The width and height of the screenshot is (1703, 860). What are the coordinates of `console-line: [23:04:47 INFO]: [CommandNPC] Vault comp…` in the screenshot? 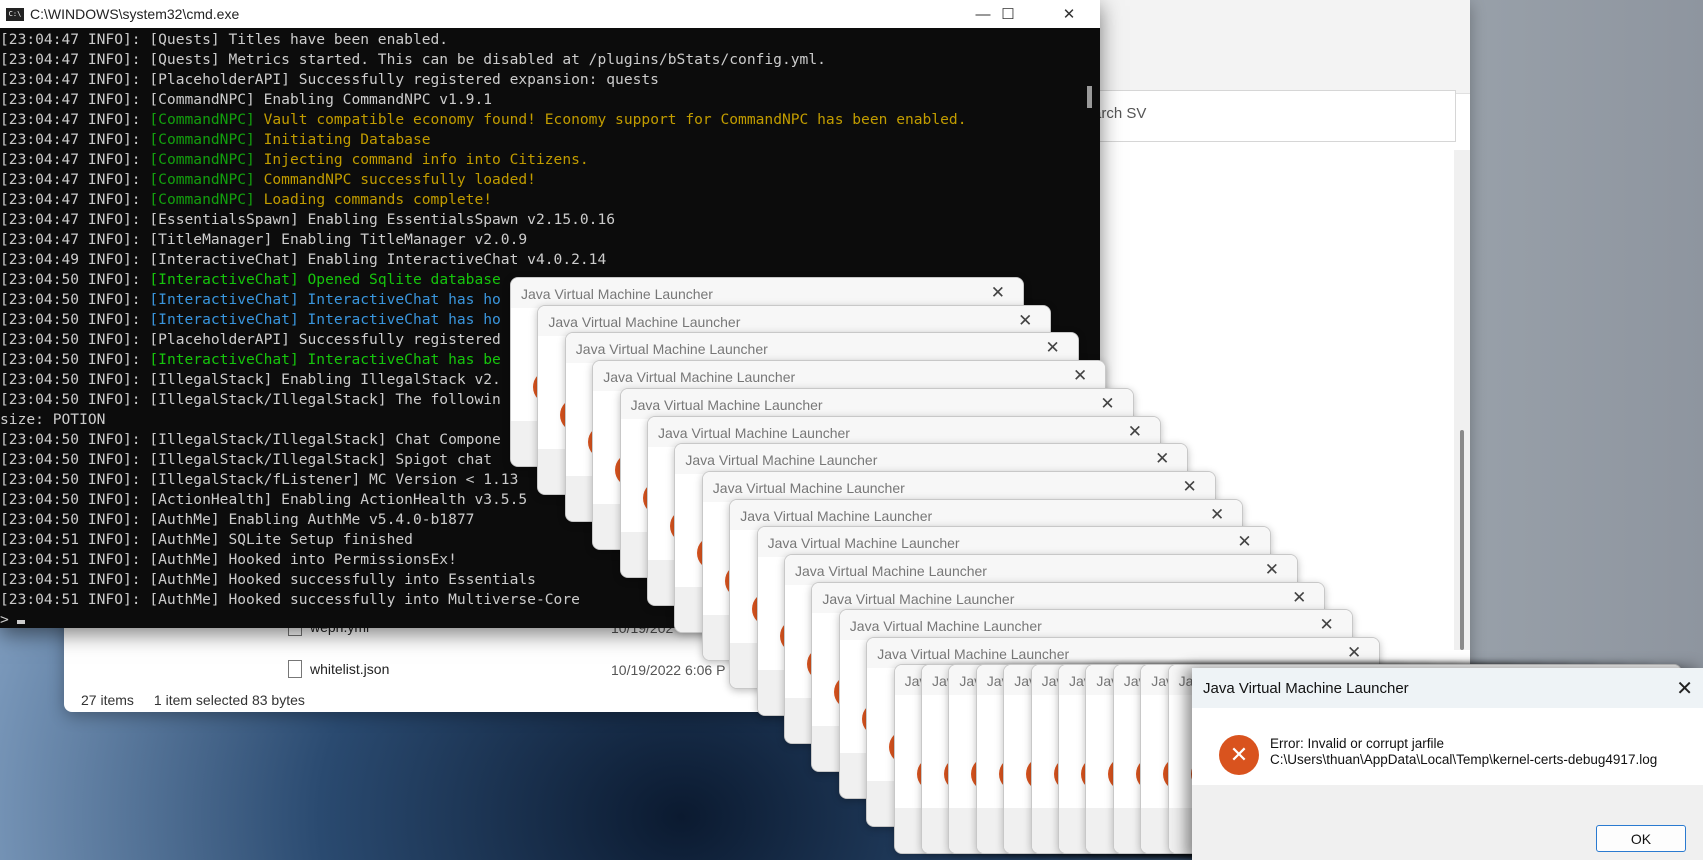 It's located at (540, 120).